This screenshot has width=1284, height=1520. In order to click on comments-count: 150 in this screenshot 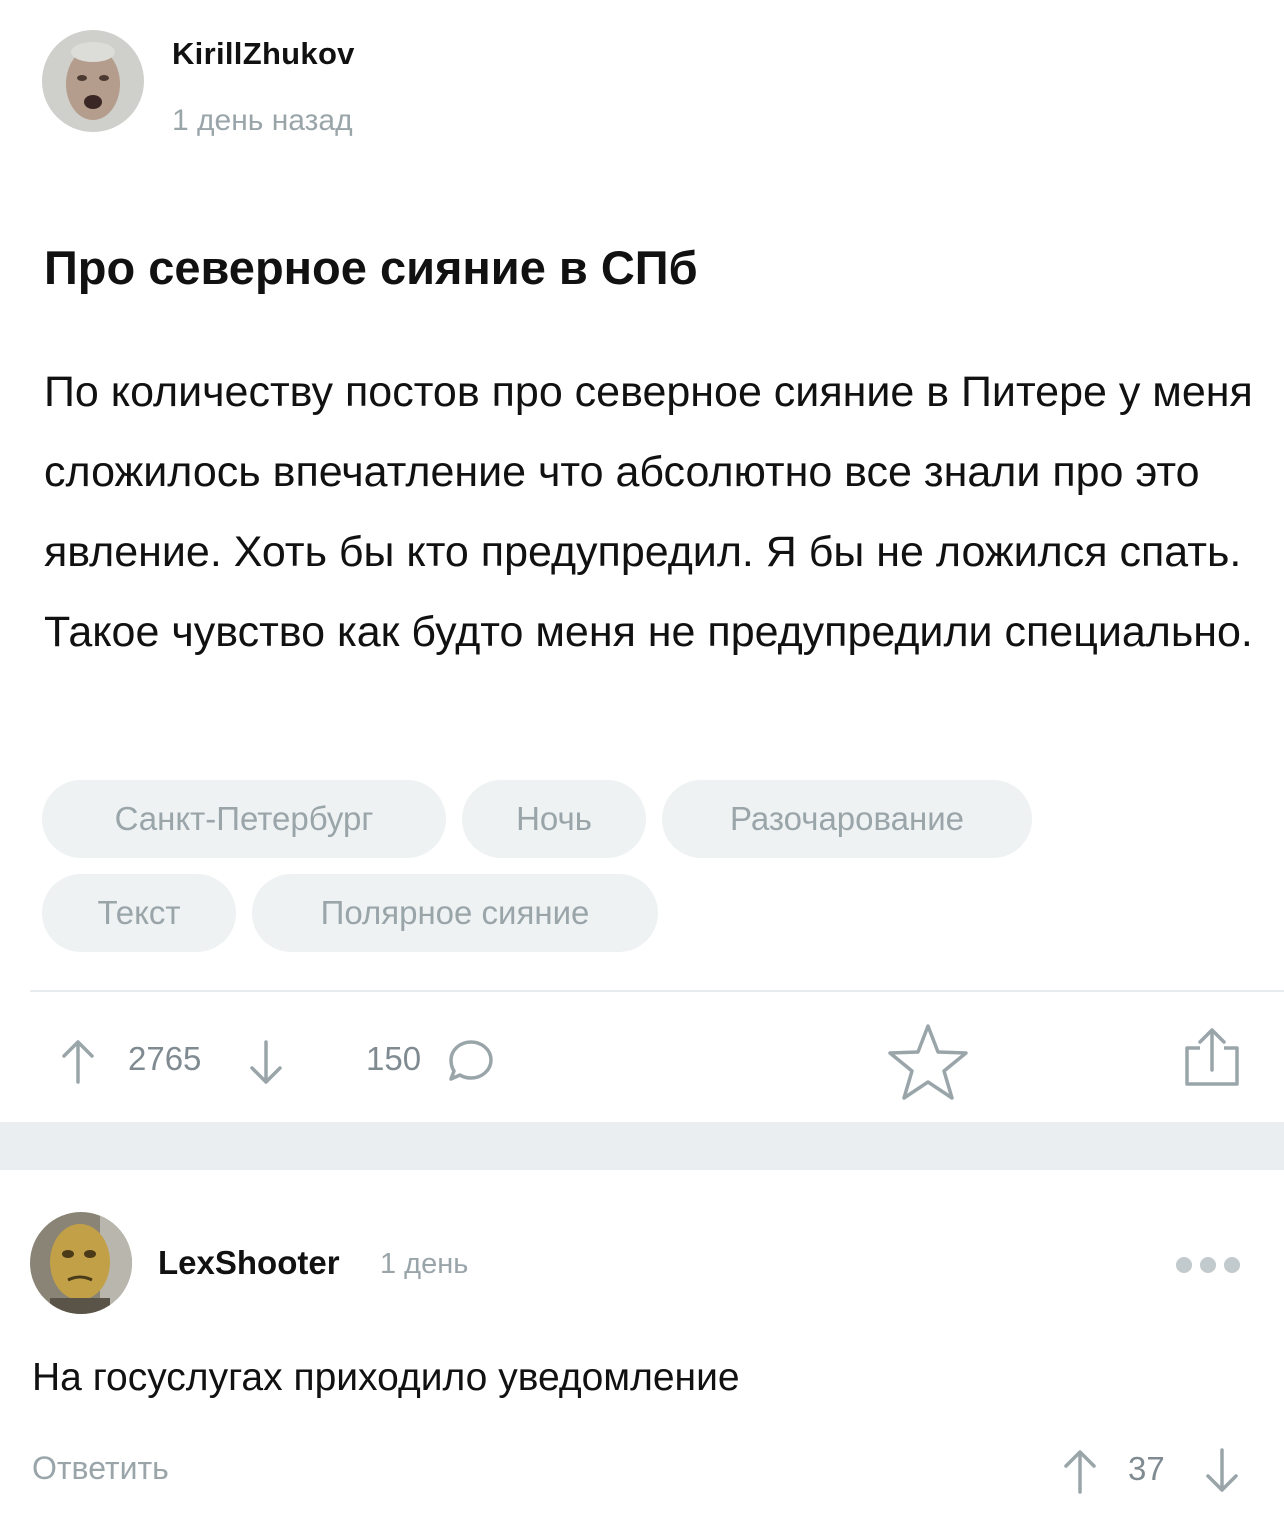, I will do `click(393, 1059)`.